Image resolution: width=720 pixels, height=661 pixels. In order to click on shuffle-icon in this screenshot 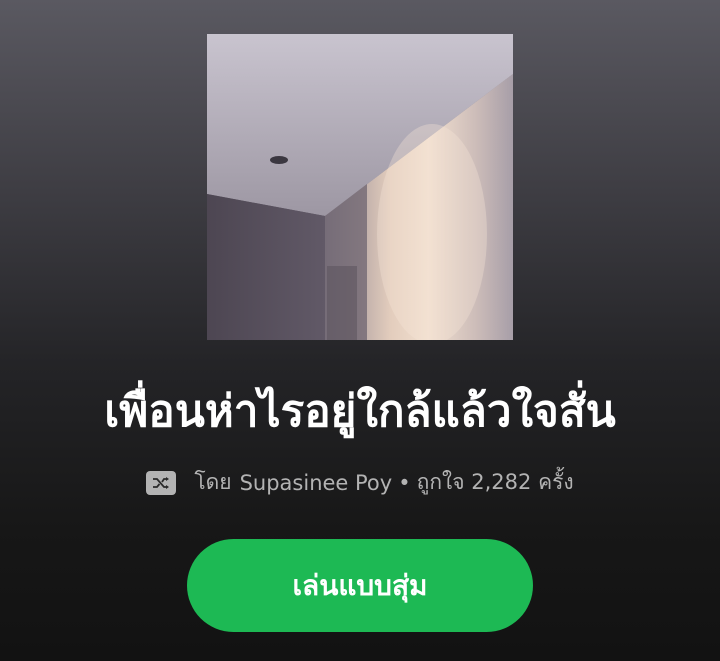, I will do `click(161, 482)`.